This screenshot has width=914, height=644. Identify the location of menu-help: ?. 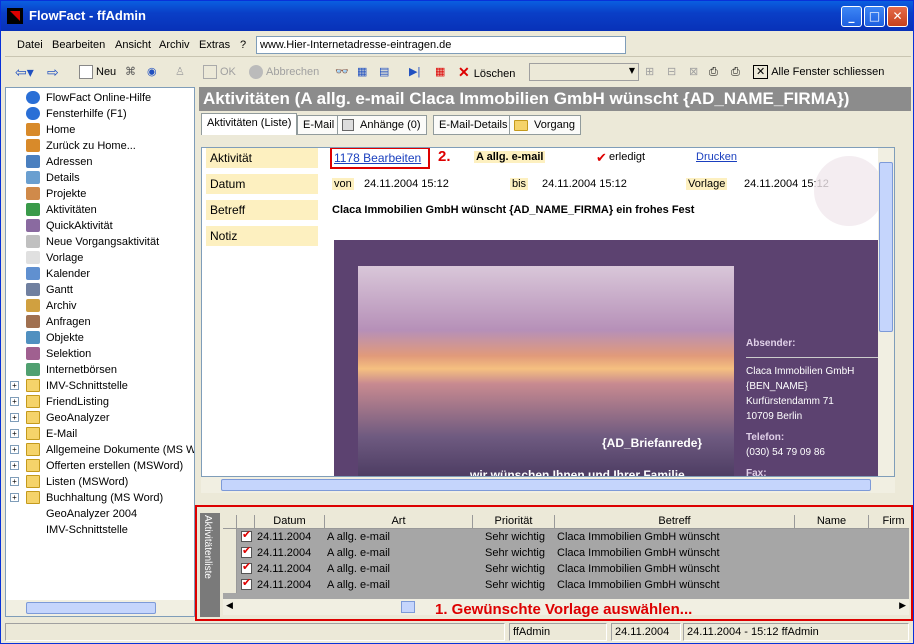
(243, 45).